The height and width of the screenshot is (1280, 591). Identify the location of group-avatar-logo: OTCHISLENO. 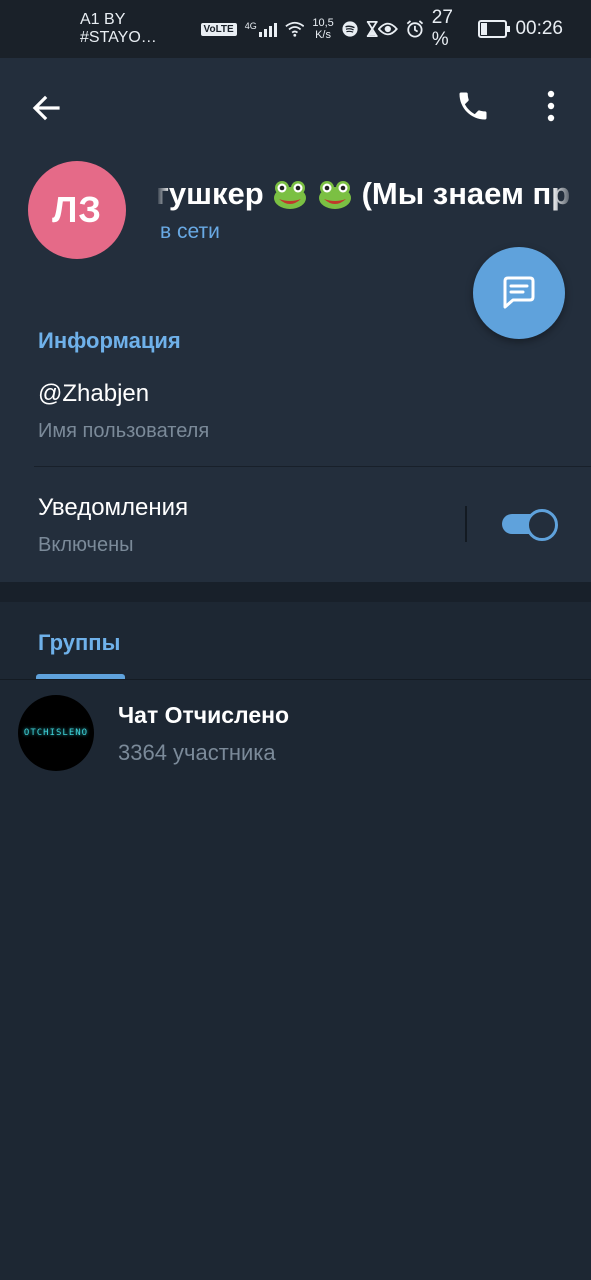
(56, 733).